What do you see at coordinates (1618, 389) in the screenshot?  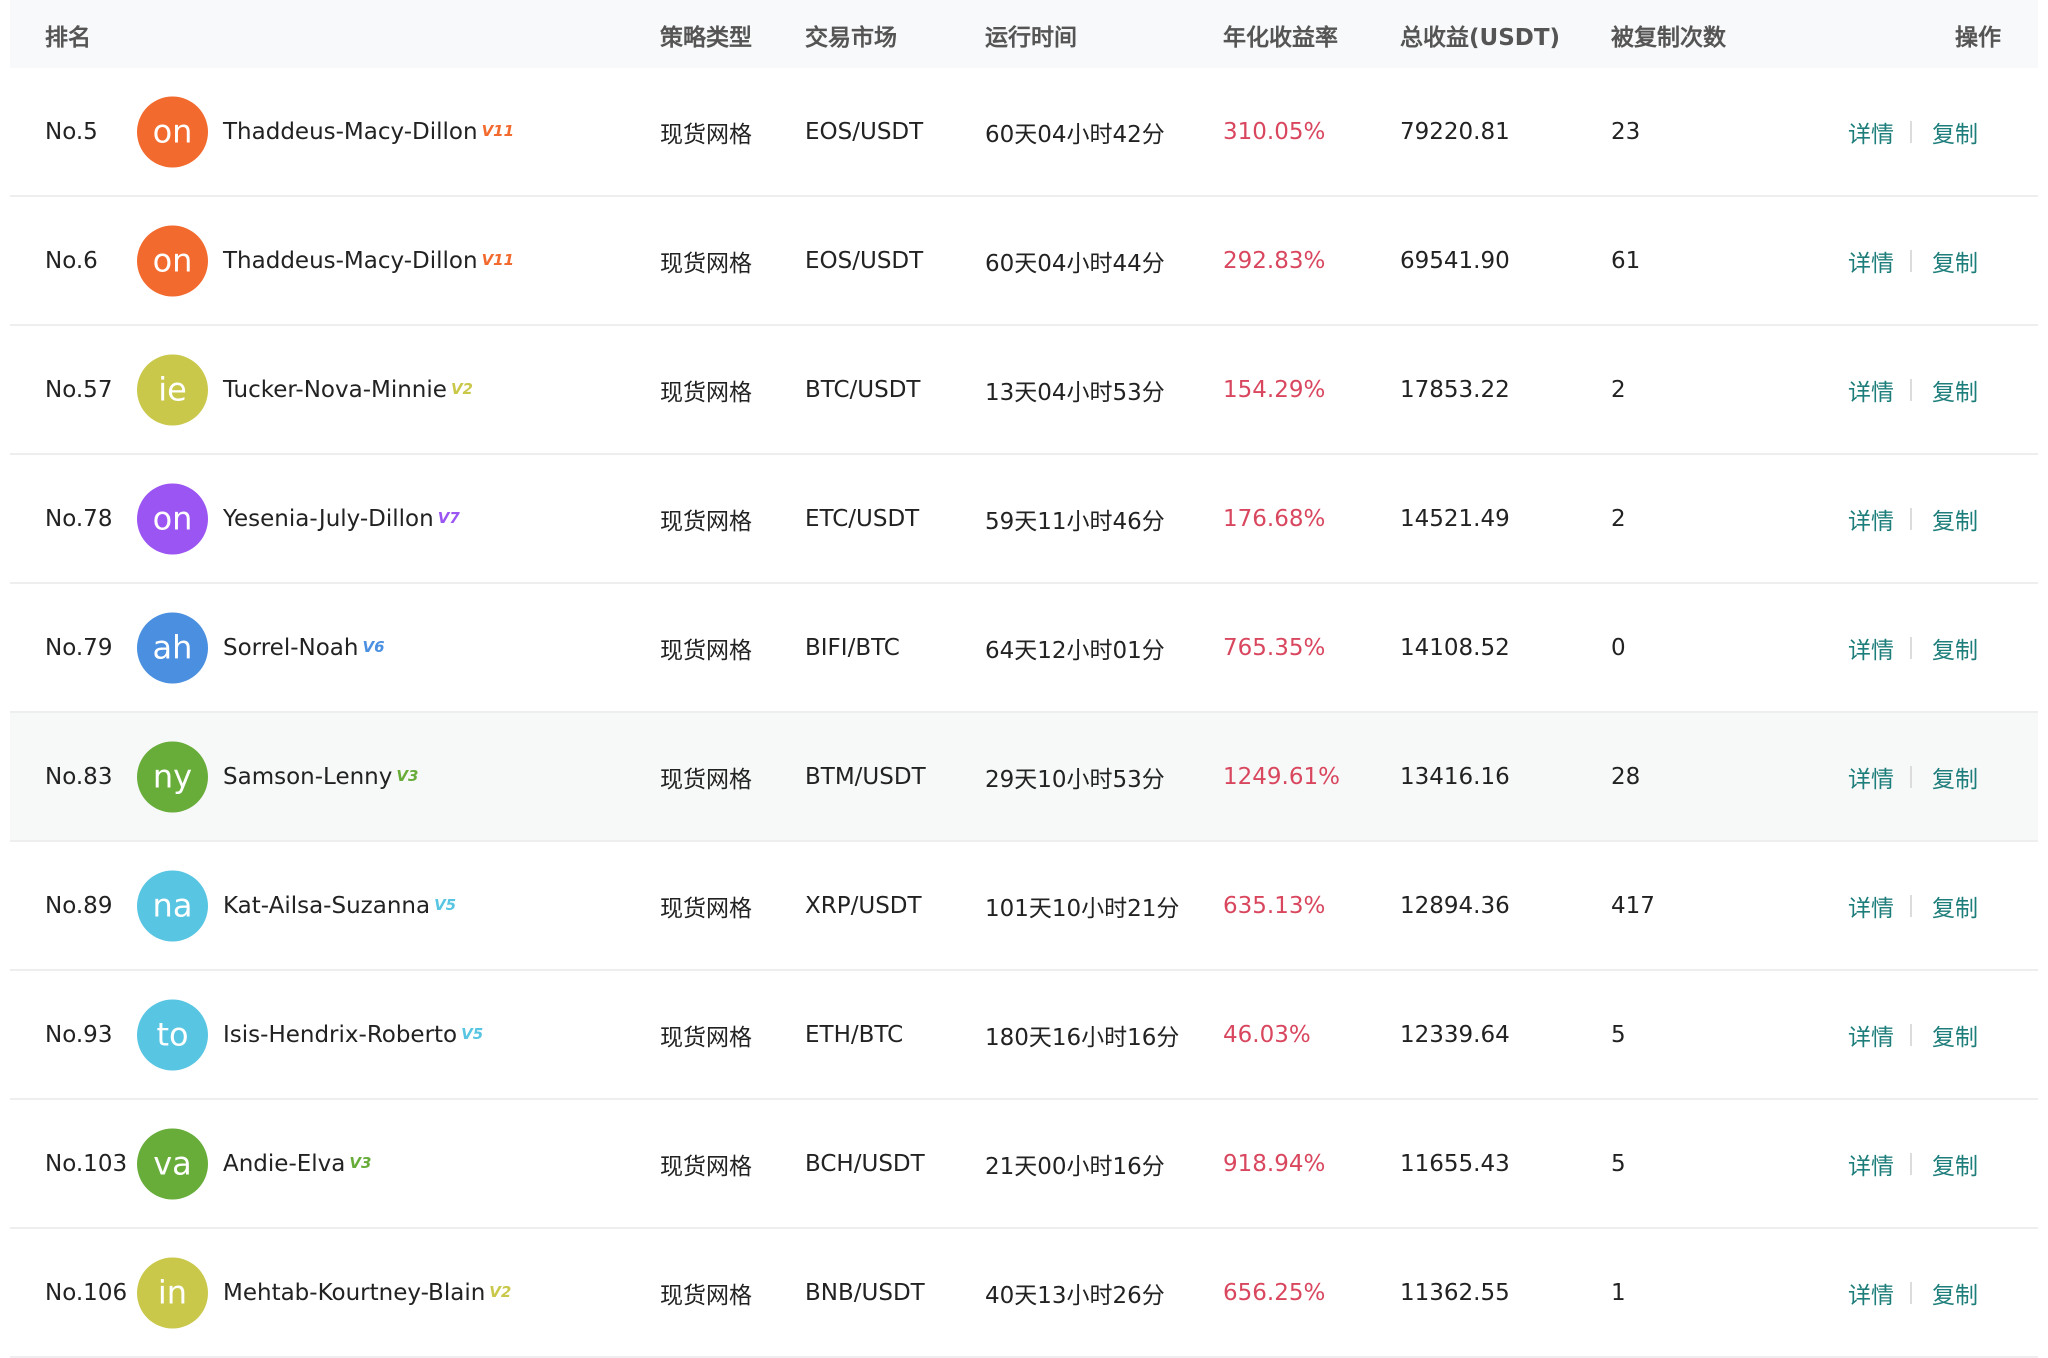 I see `copied-count-cell: 2` at bounding box center [1618, 389].